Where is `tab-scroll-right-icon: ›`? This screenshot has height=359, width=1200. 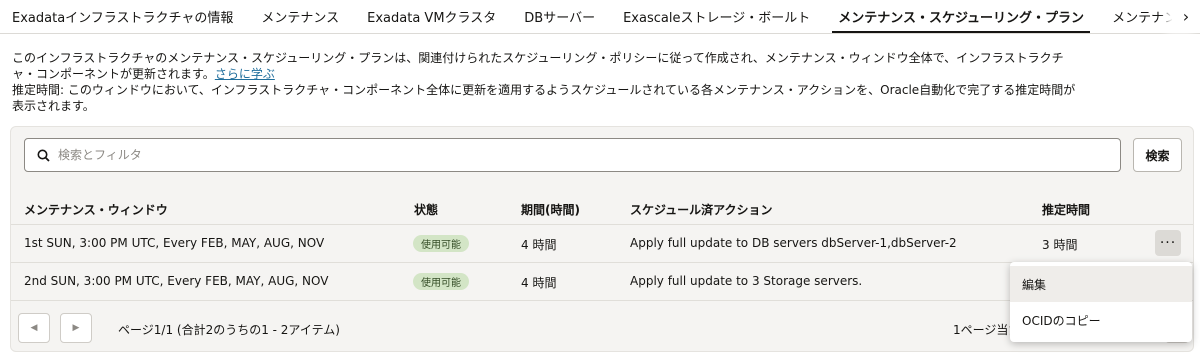
tab-scroll-right-icon: › is located at coordinates (1186, 16).